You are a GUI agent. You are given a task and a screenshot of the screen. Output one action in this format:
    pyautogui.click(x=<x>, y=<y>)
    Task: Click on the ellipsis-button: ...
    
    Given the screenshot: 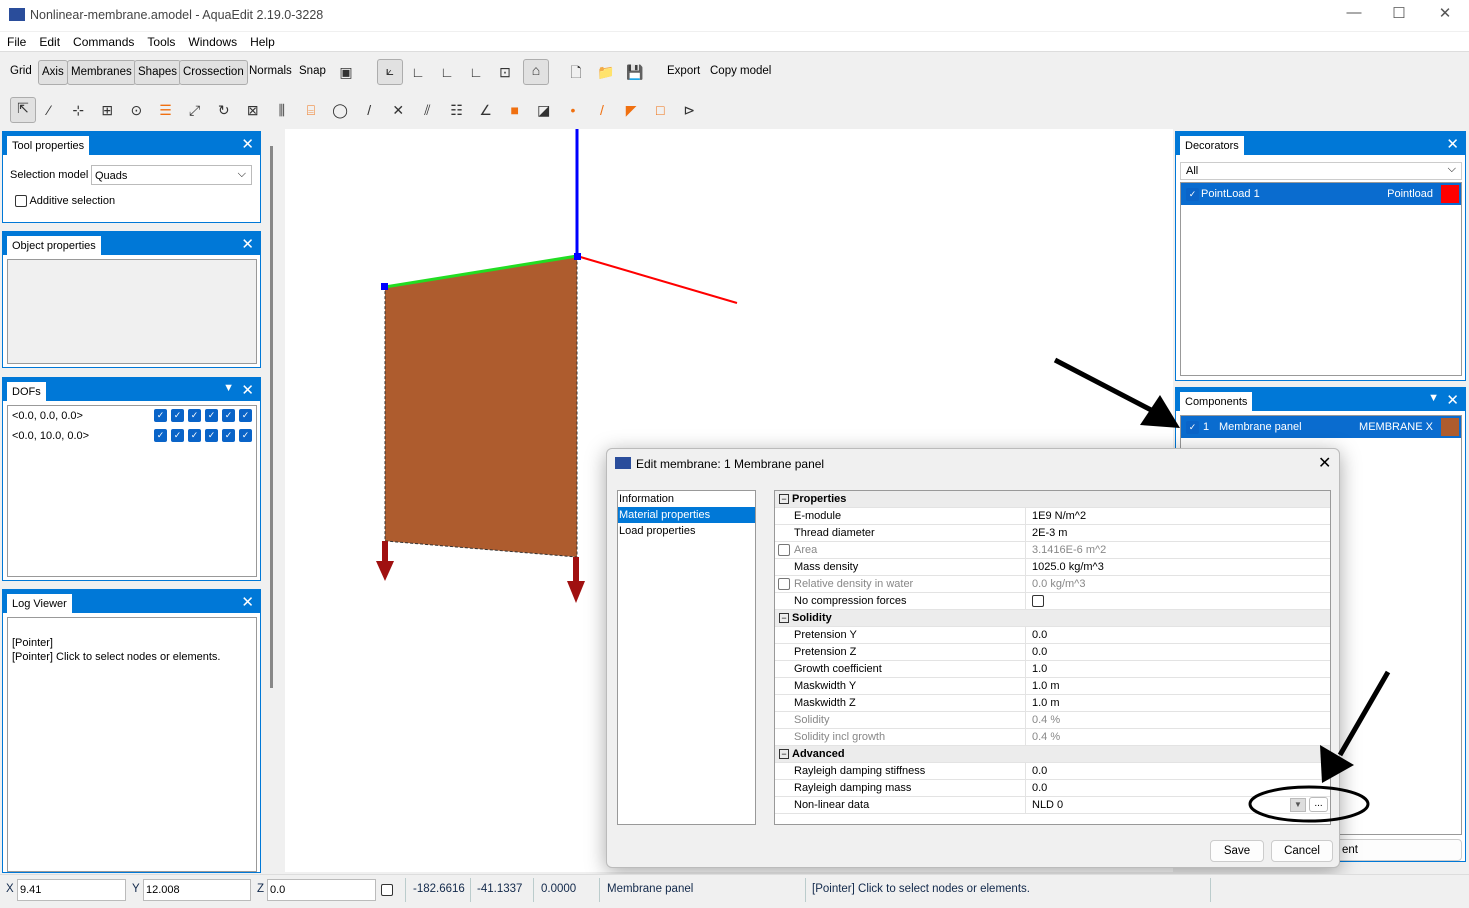 What is the action you would take?
    pyautogui.click(x=1318, y=804)
    